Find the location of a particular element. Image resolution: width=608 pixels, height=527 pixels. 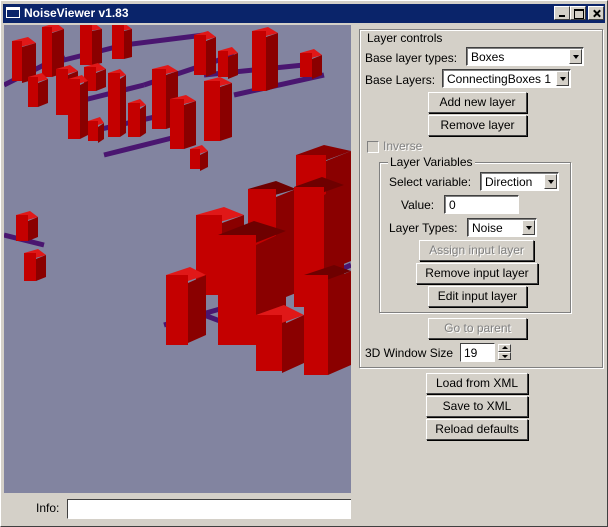

base-layers-select: ConnectingBoxes 1 is located at coordinates (506, 78).